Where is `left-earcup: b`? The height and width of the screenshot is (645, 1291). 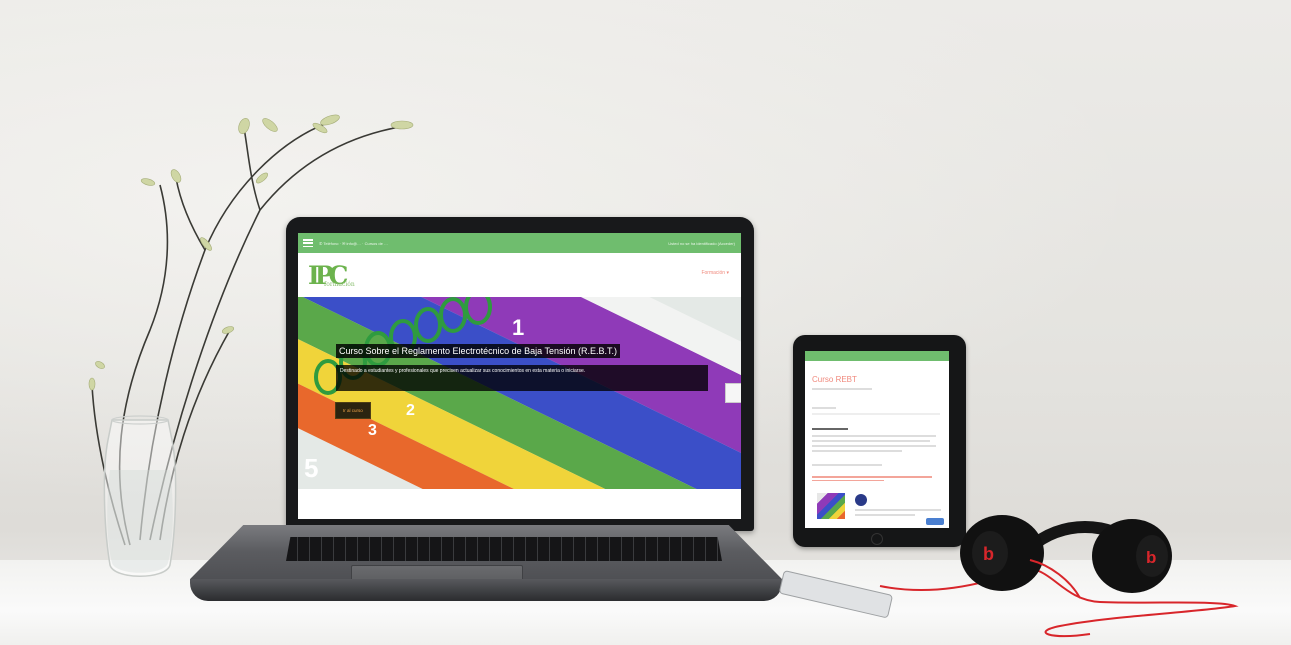 left-earcup: b is located at coordinates (1002, 553).